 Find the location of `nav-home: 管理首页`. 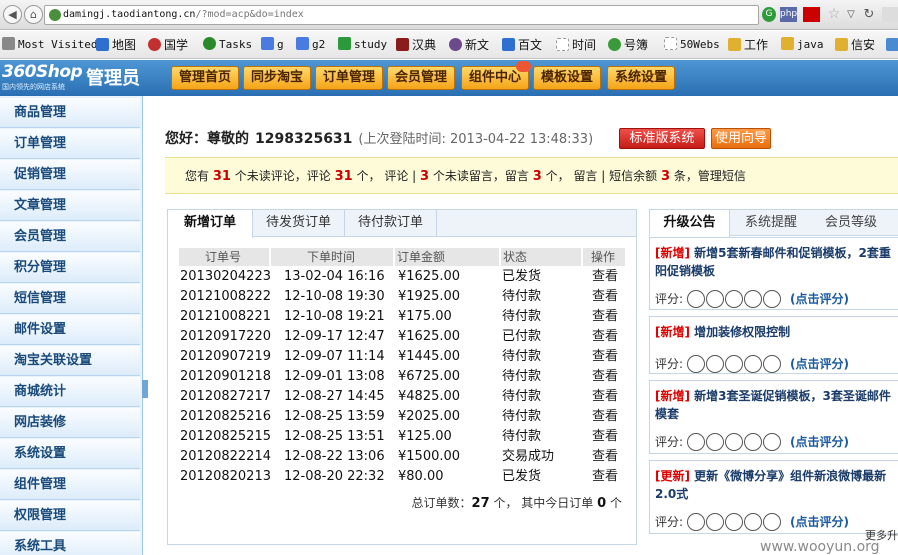

nav-home: 管理首页 is located at coordinates (205, 78).